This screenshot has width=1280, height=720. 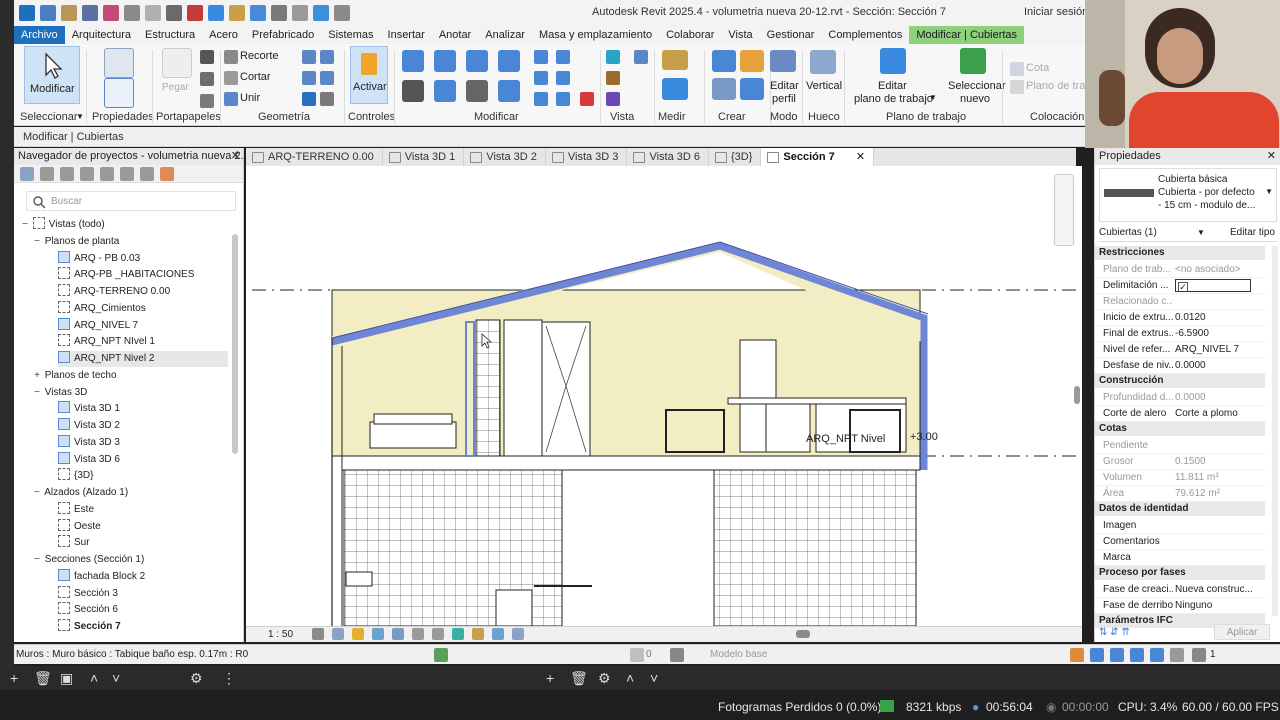 I want to click on unlock-view-icon, so click(x=438, y=634).